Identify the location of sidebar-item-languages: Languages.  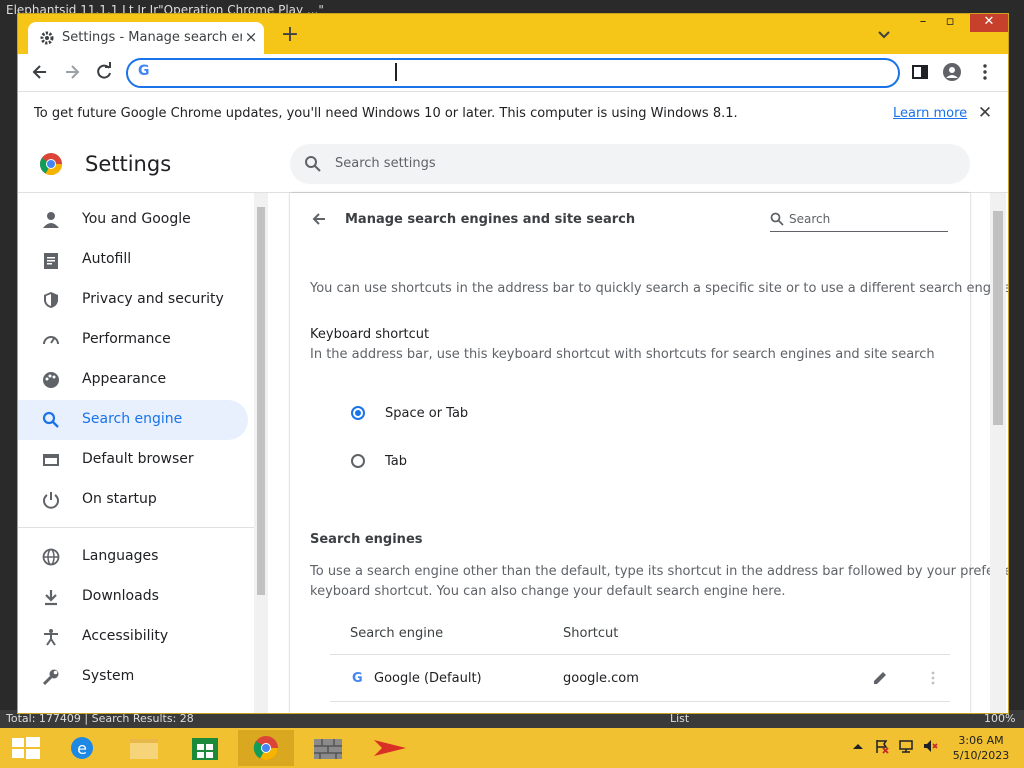
(133, 557).